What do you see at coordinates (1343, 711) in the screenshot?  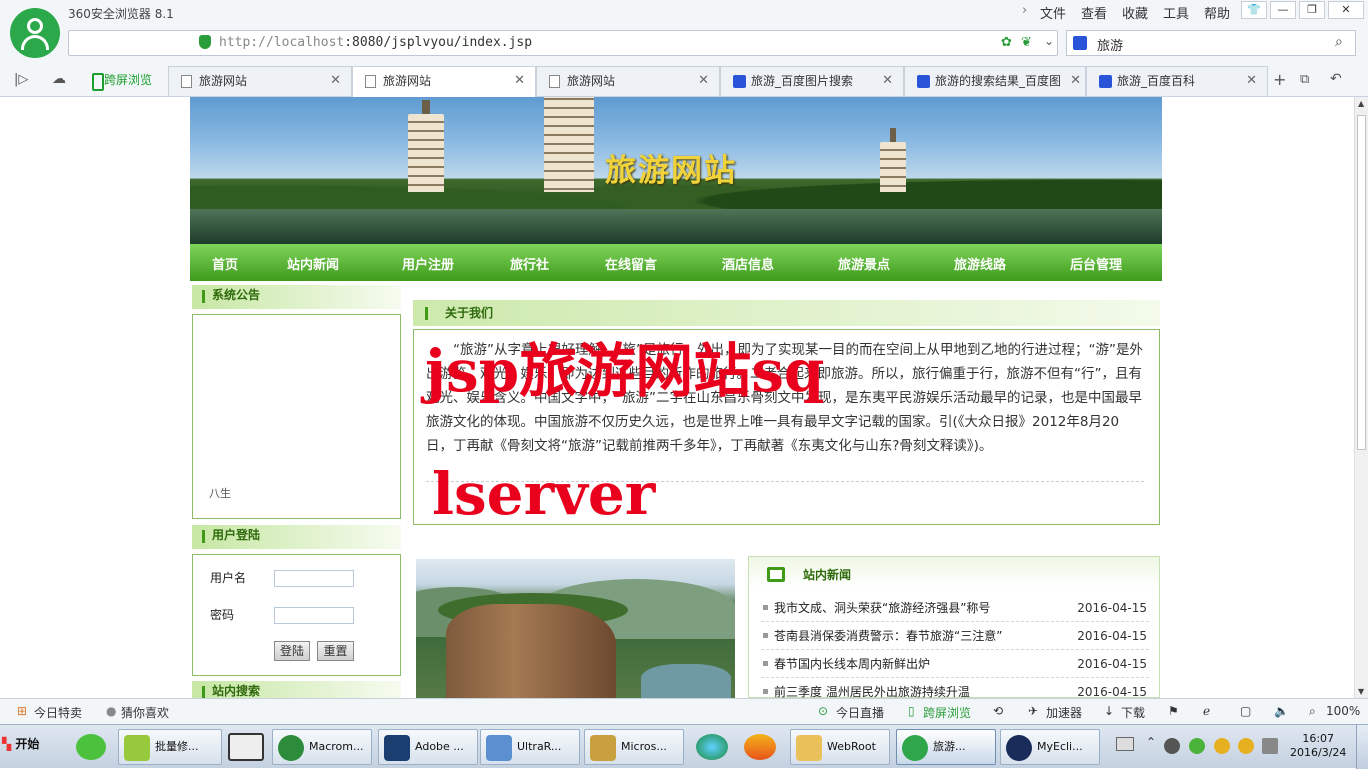 I see `zoom-level: 100%` at bounding box center [1343, 711].